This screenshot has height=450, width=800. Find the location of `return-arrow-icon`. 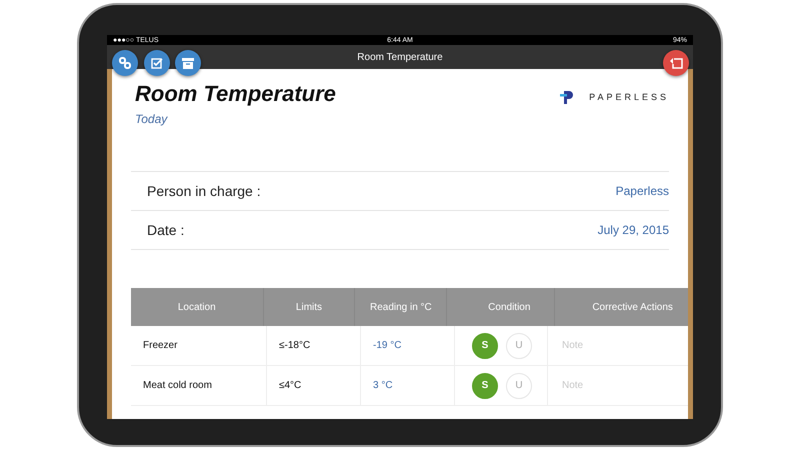

return-arrow-icon is located at coordinates (676, 63).